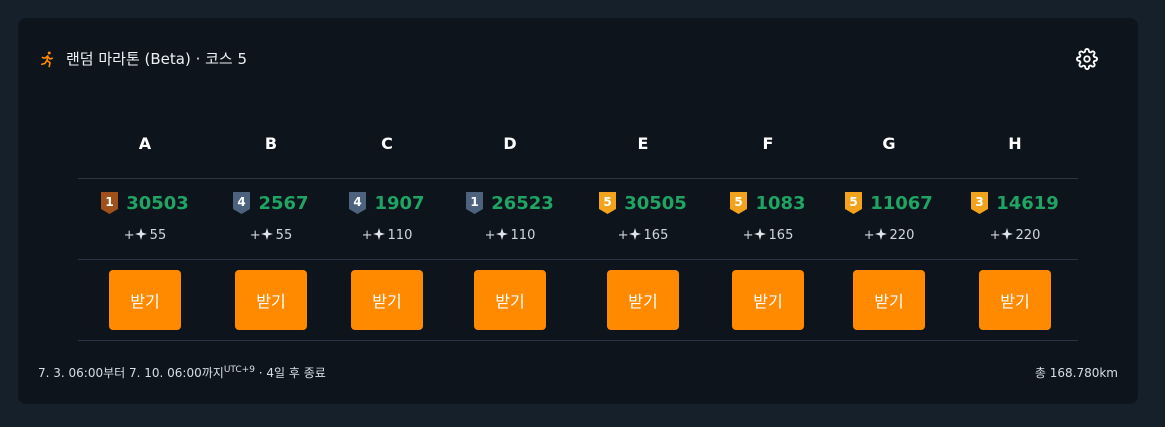  Describe the element at coordinates (889, 143) in the screenshot. I see `column-label: G` at that location.